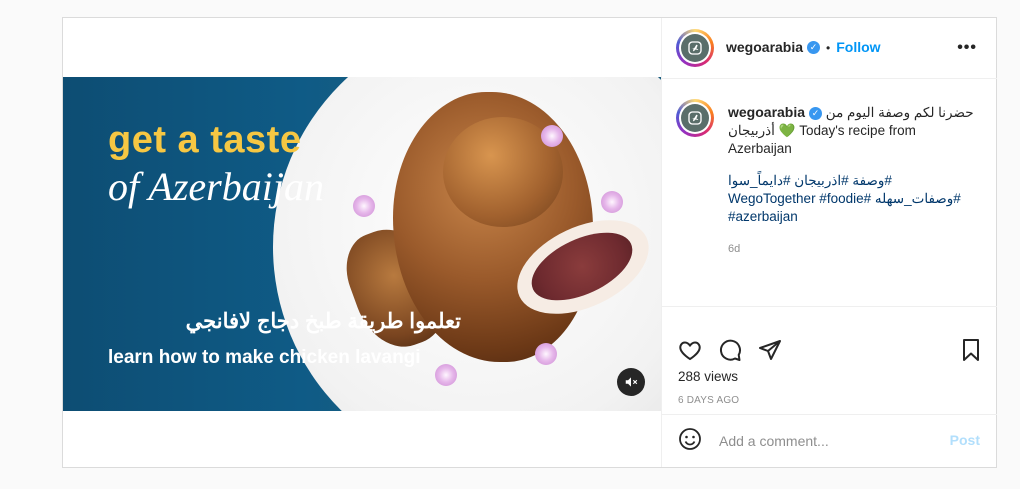 The image size is (1020, 489). I want to click on video-title-line2: of Azerbaijan, so click(216, 186).